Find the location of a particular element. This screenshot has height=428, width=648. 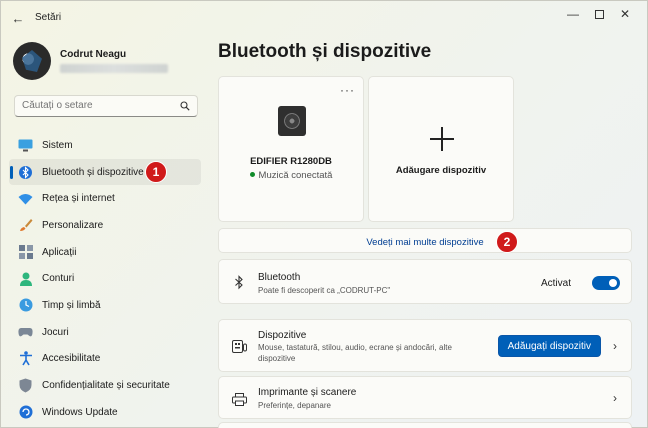

sidebar-item-aplicatii: Aplicații is located at coordinates (105, 252).